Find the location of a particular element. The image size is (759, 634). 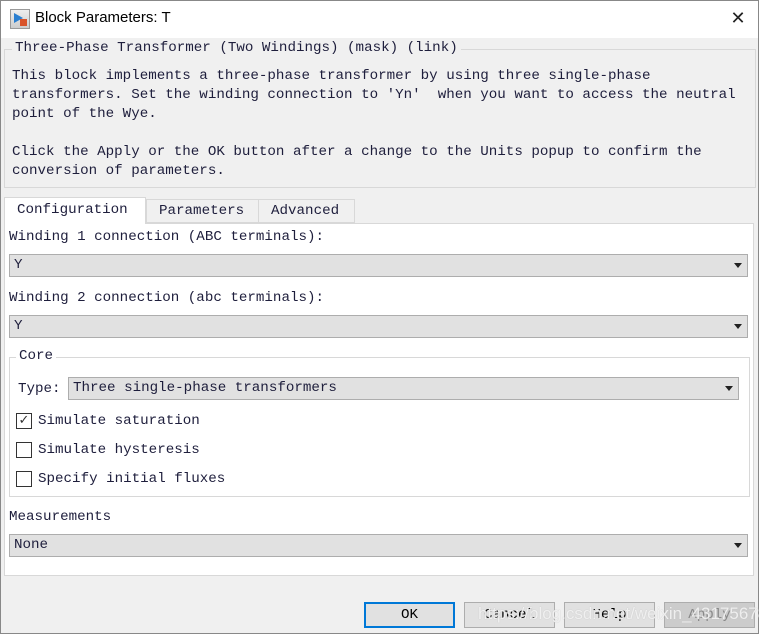

description-line: conversion of parameters. is located at coordinates (118, 171).